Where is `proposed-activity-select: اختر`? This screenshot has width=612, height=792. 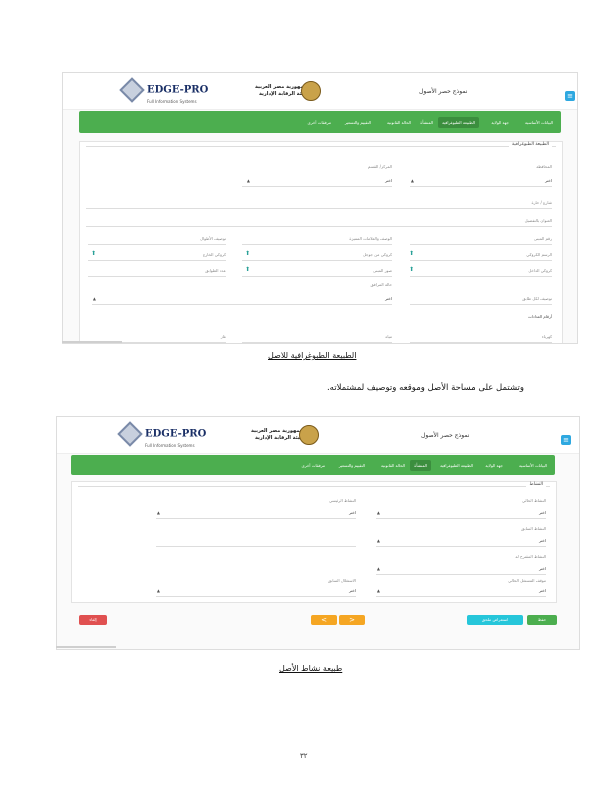
proposed-activity-select: اختر is located at coordinates (542, 568).